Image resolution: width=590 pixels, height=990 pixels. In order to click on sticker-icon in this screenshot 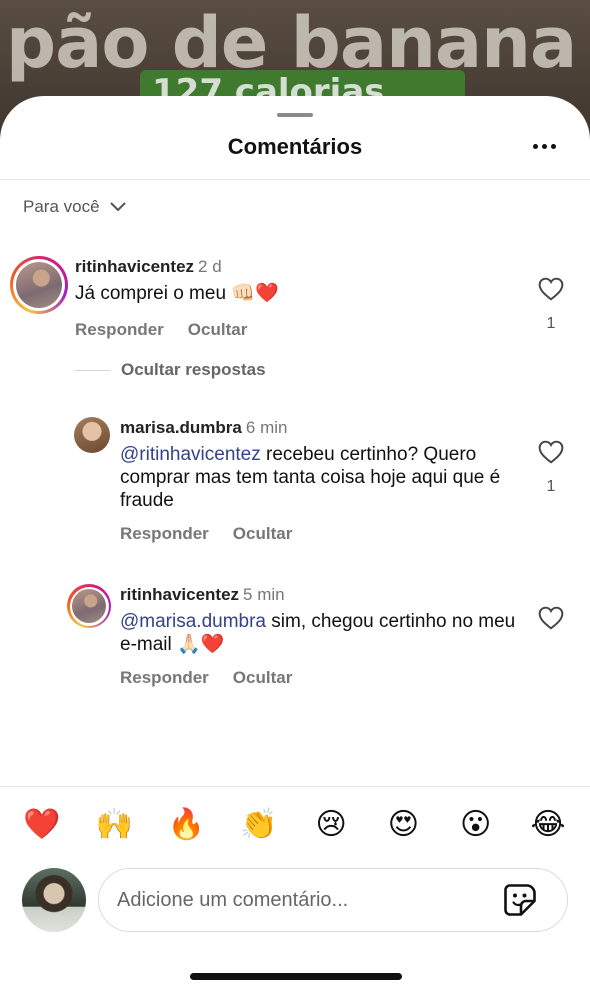, I will do `click(520, 900)`.